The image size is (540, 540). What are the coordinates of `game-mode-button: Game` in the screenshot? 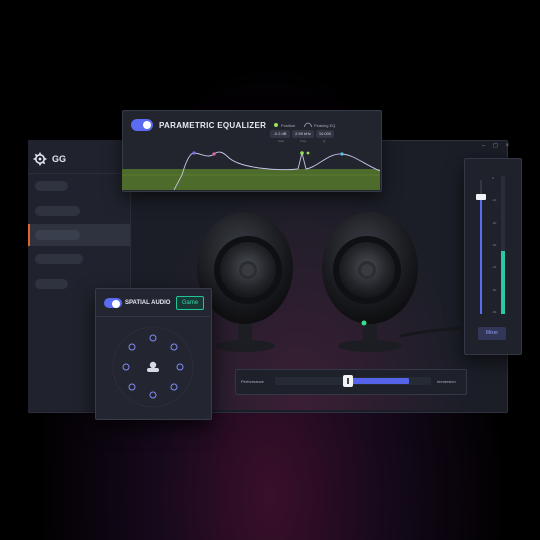 It's located at (190, 303).